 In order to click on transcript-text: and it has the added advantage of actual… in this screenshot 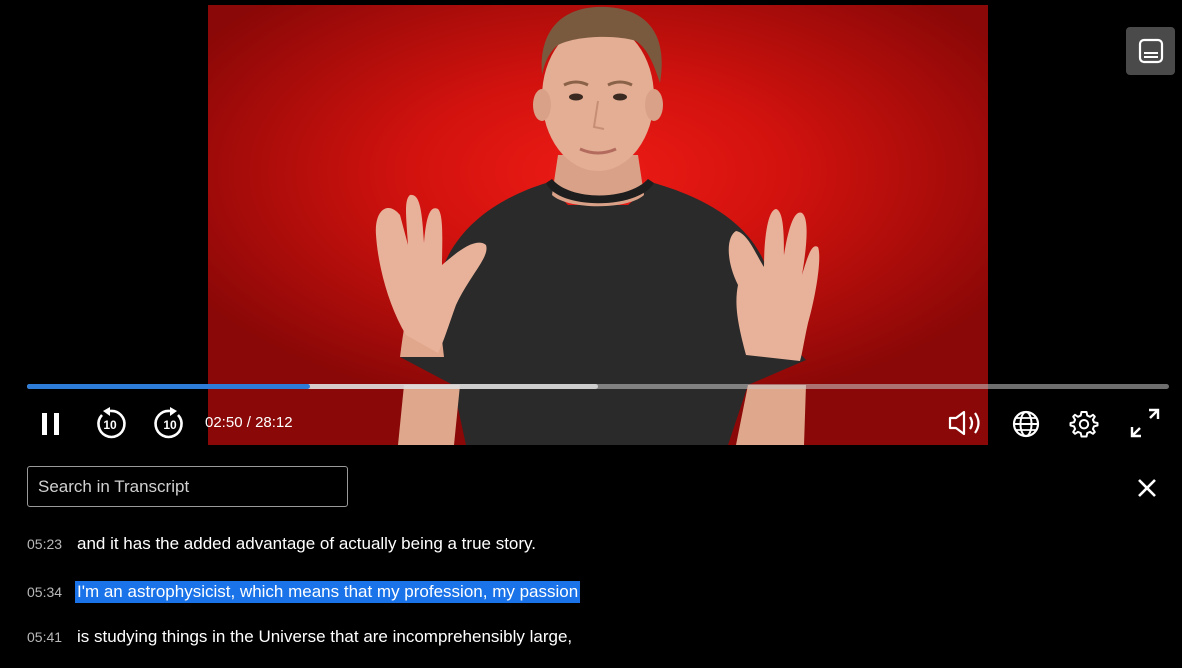, I will do `click(306, 543)`.